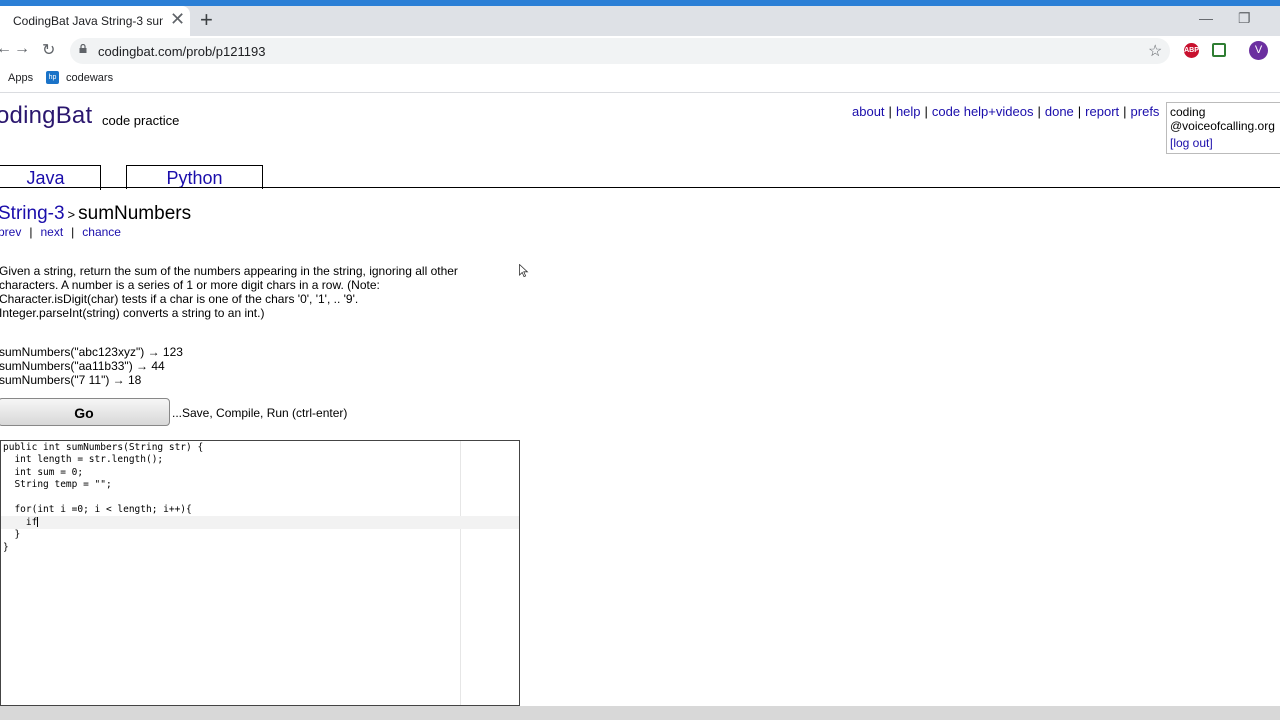 The height and width of the screenshot is (720, 1280). I want to click on text-caret, so click(37, 522).